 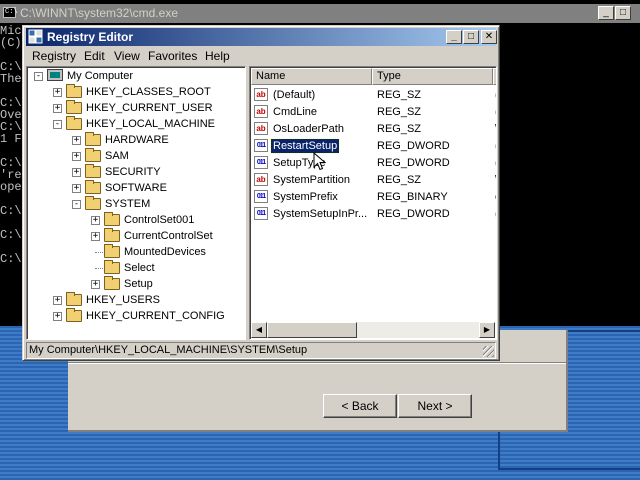 I want to click on cmd-icon: C:\, so click(x=10, y=12).